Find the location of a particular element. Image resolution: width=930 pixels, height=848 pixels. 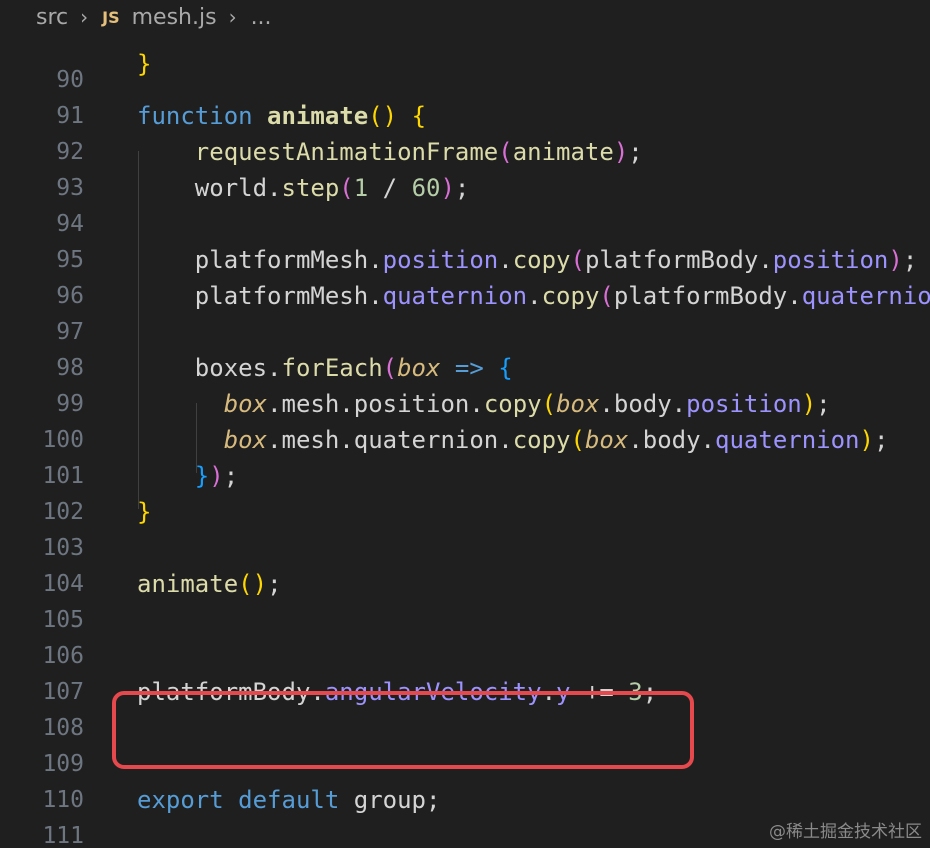

line-number: 100 is located at coordinates (63, 440).